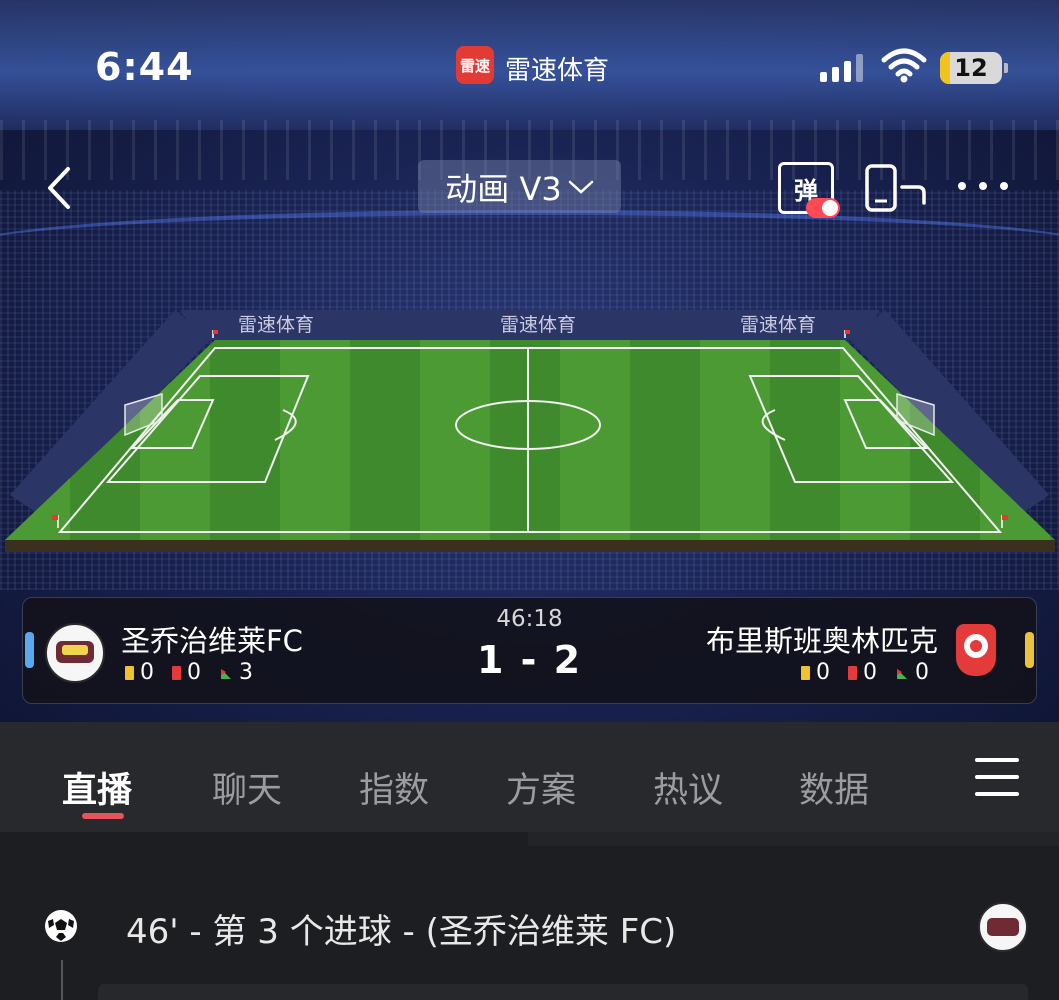  I want to click on battery-icon: 12, so click(974, 68).